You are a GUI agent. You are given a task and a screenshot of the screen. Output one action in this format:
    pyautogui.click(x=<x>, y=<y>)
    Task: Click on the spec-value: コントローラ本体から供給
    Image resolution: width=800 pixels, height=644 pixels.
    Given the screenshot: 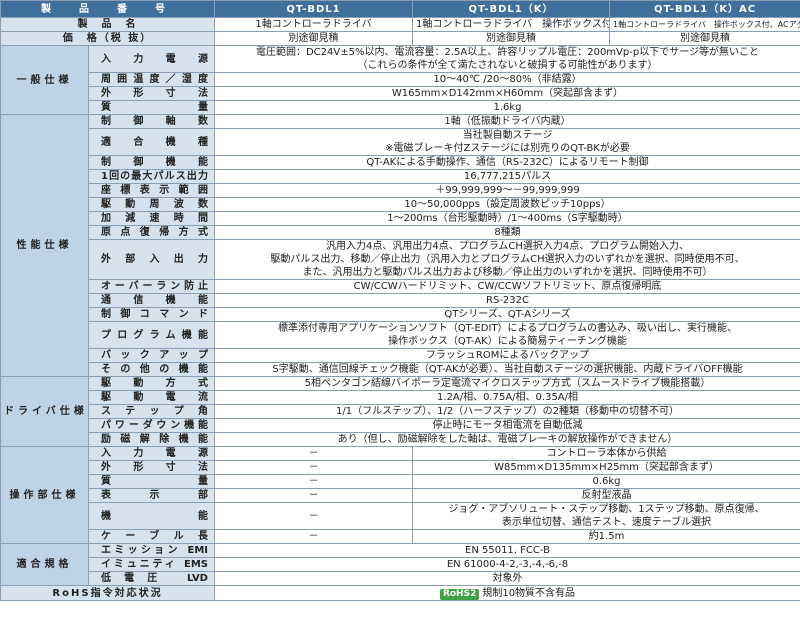 What is the action you would take?
    pyautogui.click(x=606, y=453)
    